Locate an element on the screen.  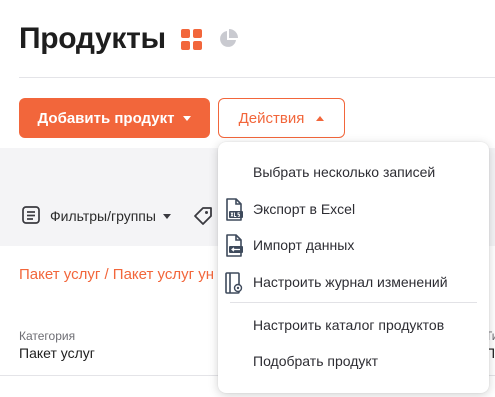
add-product-label: Добавить продукт is located at coordinates (106, 118).